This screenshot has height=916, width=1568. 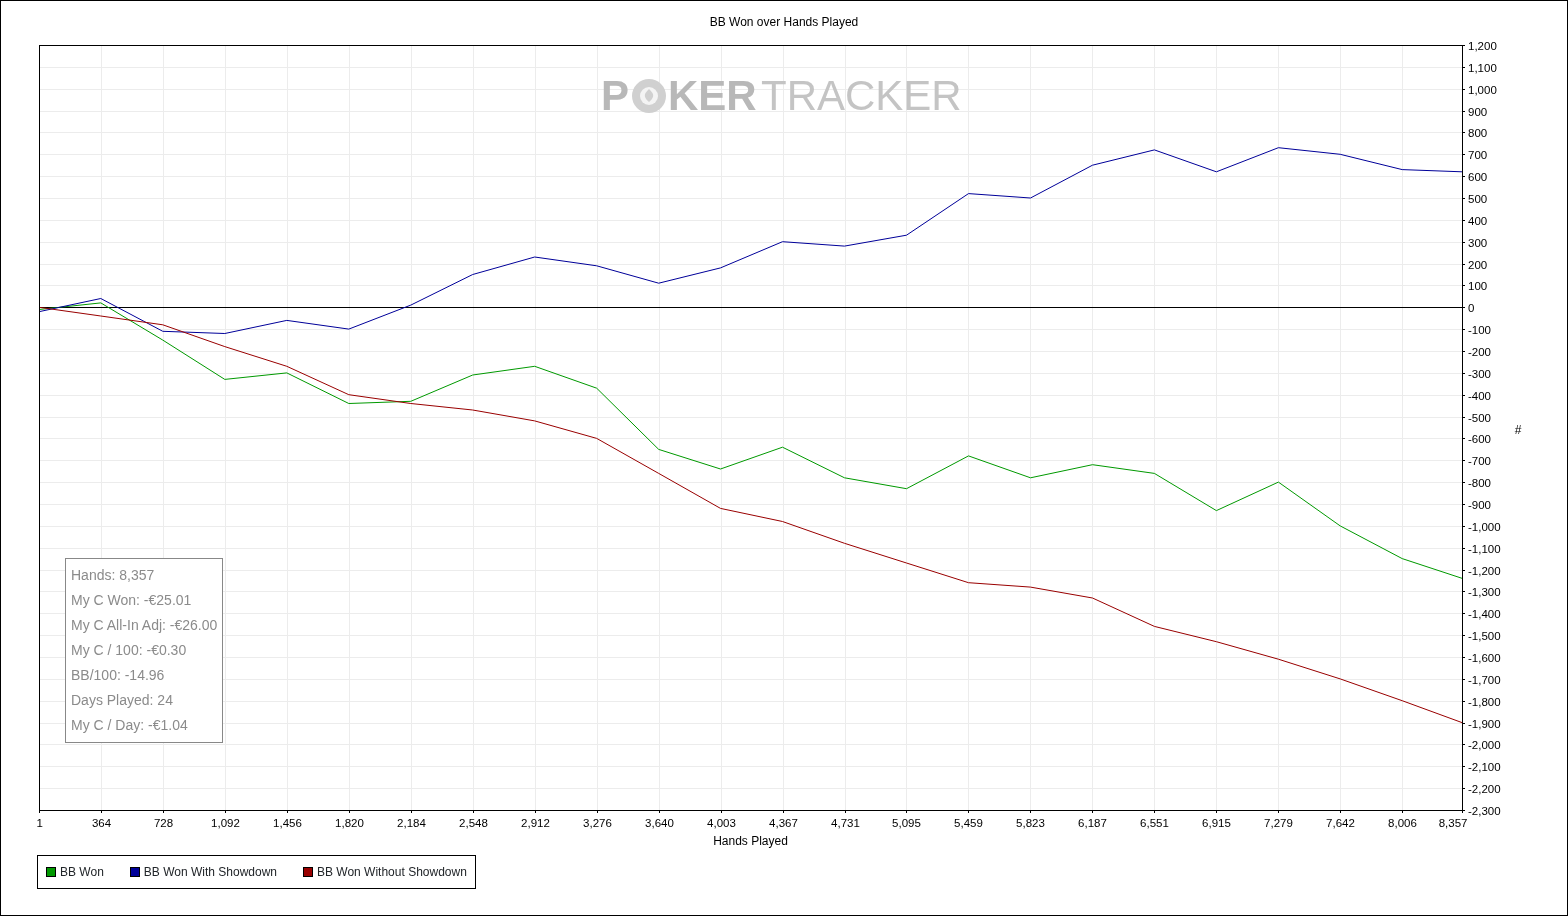 What do you see at coordinates (1482, 89) in the screenshot?
I see `y-tick-label: 1,000` at bounding box center [1482, 89].